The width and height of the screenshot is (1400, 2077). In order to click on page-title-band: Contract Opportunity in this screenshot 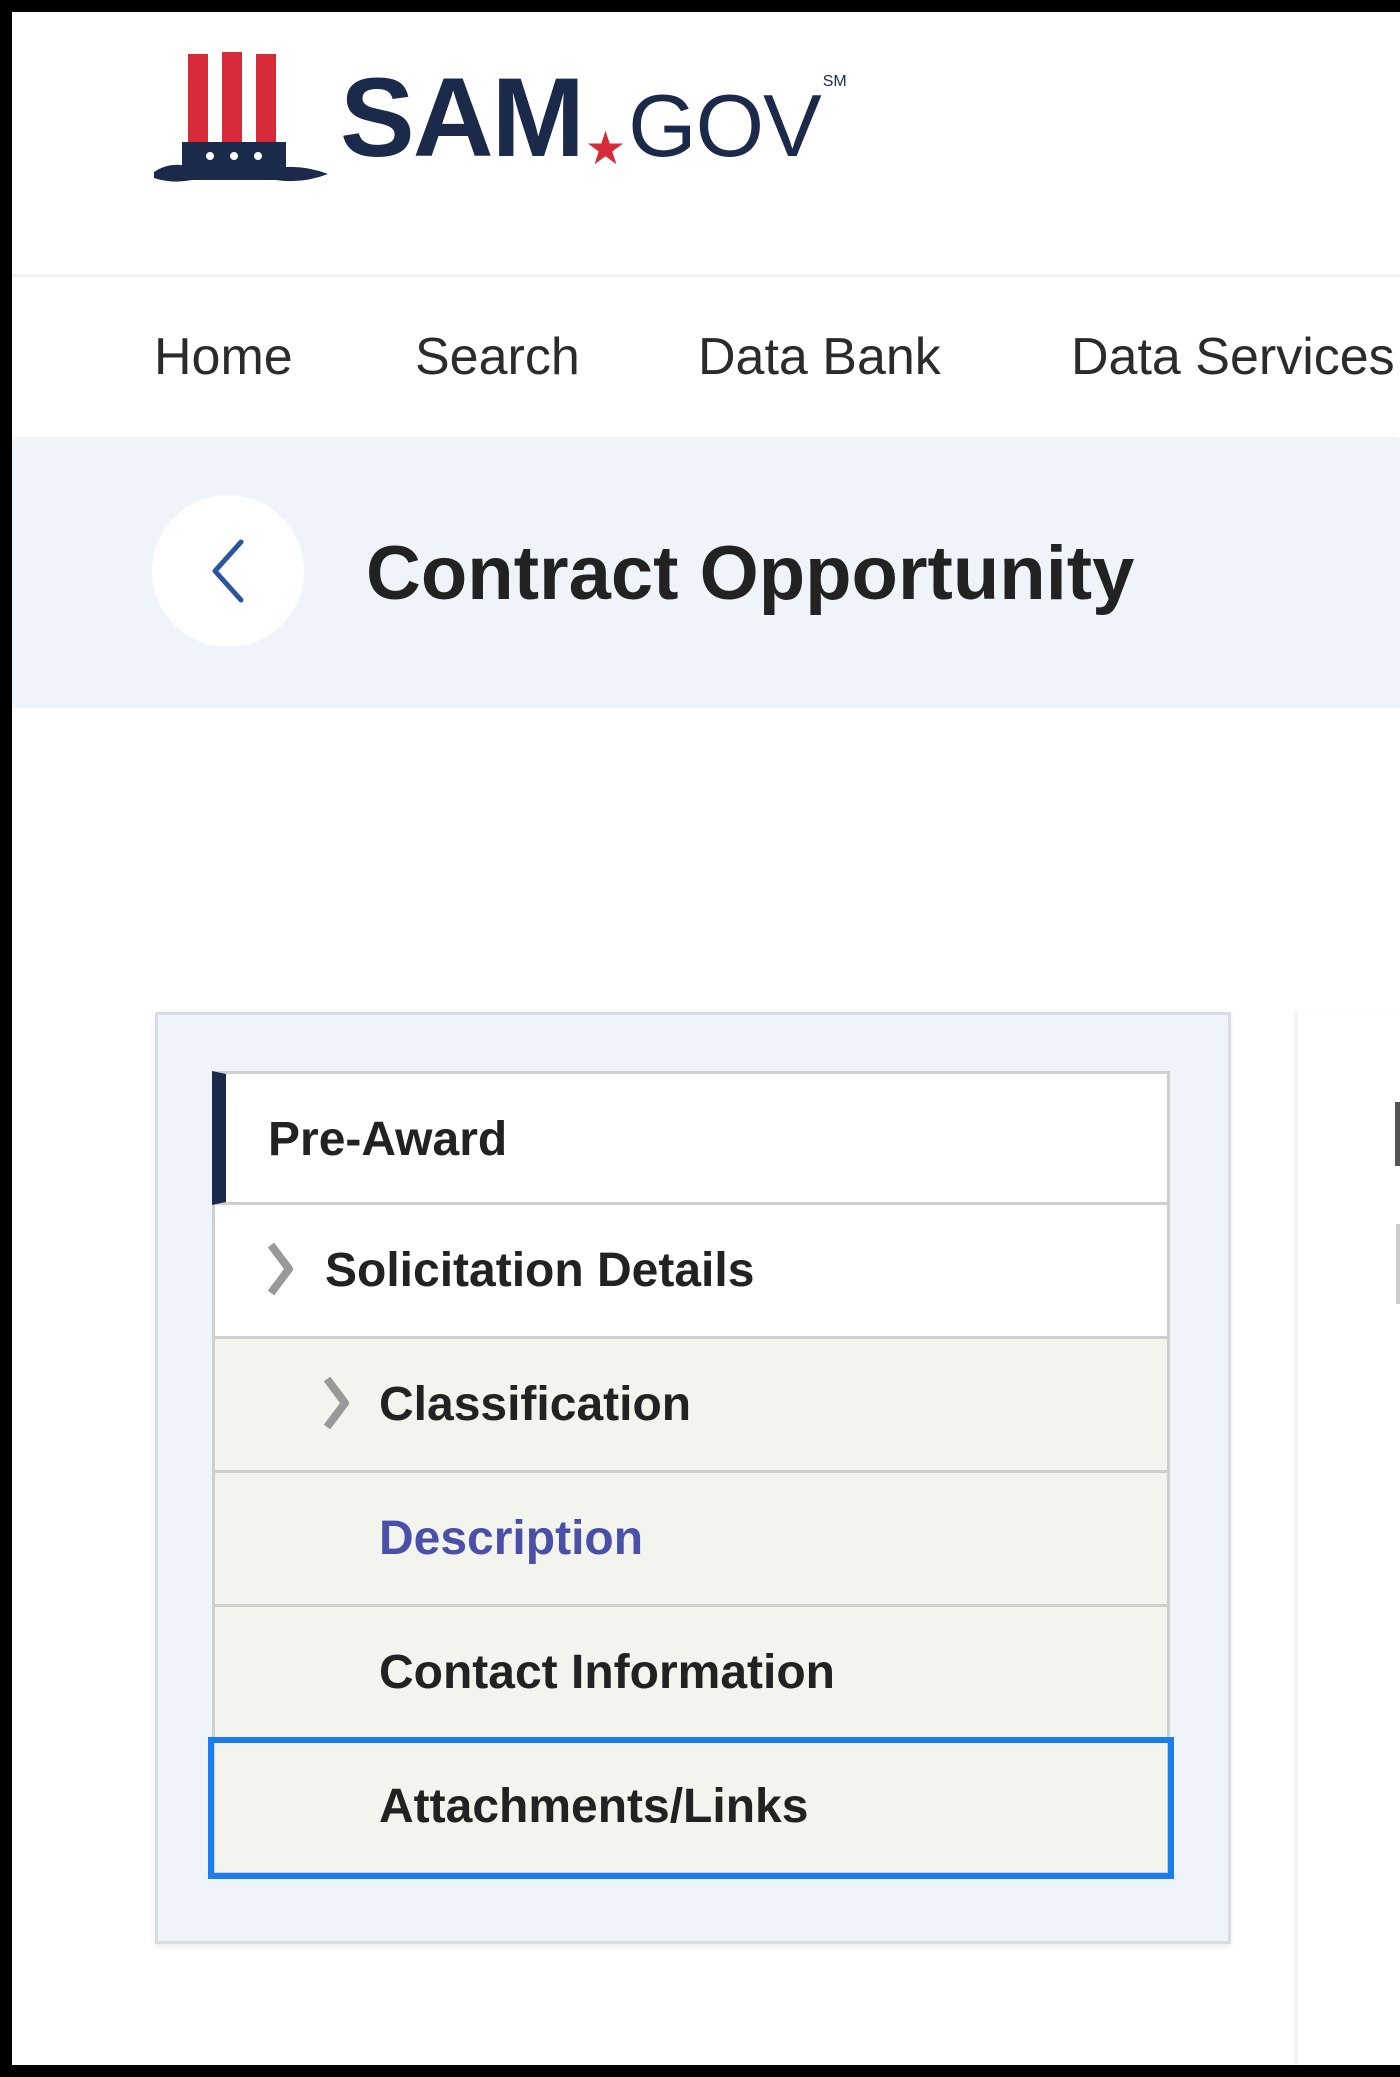, I will do `click(706, 574)`.